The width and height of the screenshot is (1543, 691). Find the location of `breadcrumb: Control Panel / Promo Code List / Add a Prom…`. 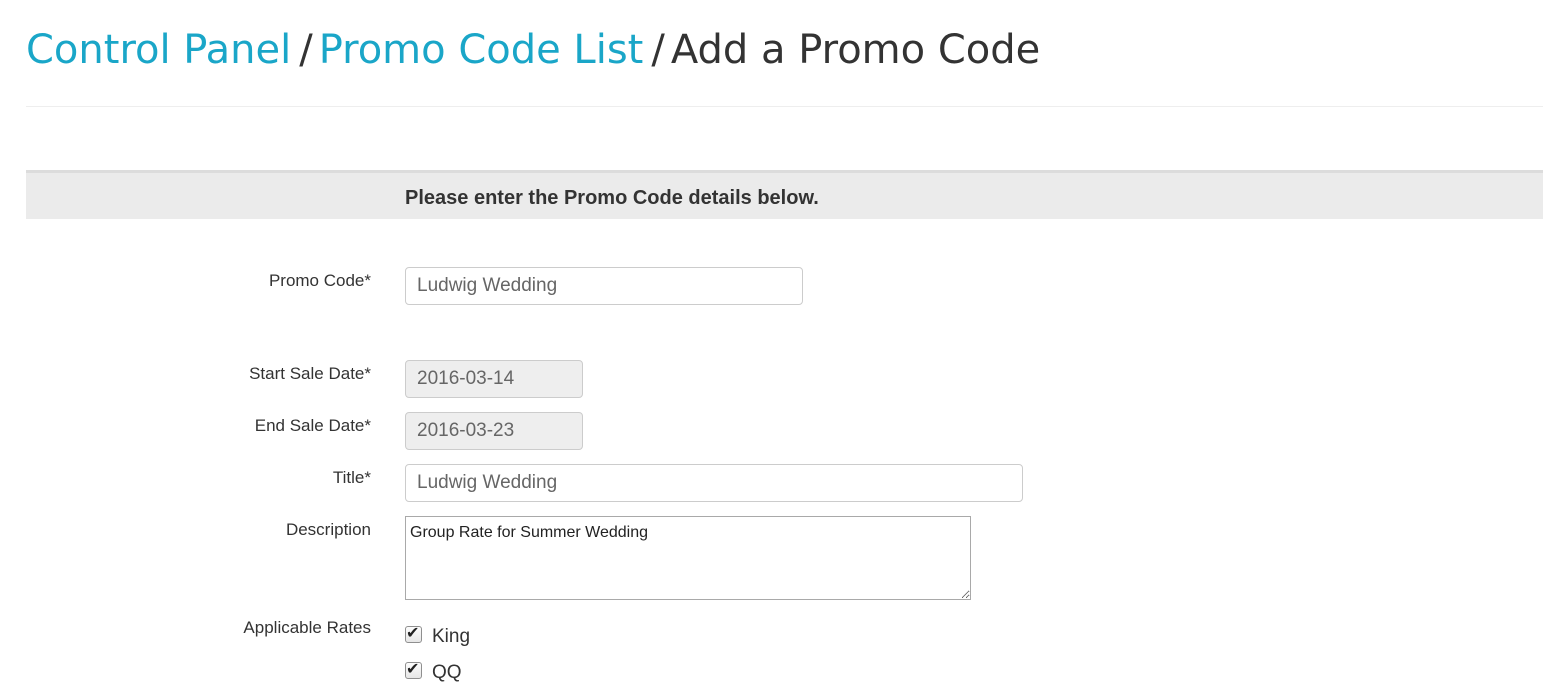

breadcrumb: Control Panel / Promo Code List / Add a Prom… is located at coordinates (533, 50).